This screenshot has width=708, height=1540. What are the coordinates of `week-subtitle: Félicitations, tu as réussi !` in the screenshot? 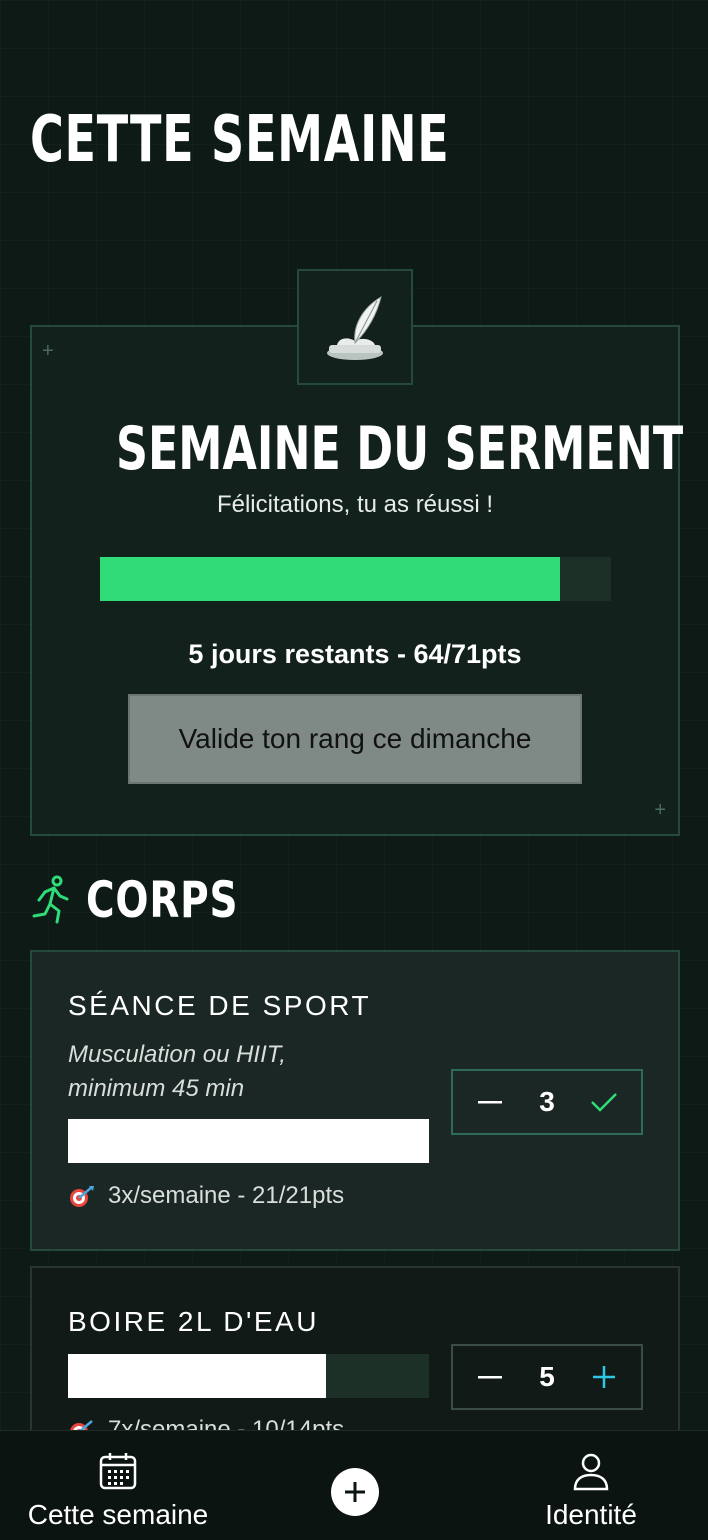 It's located at (355, 504).